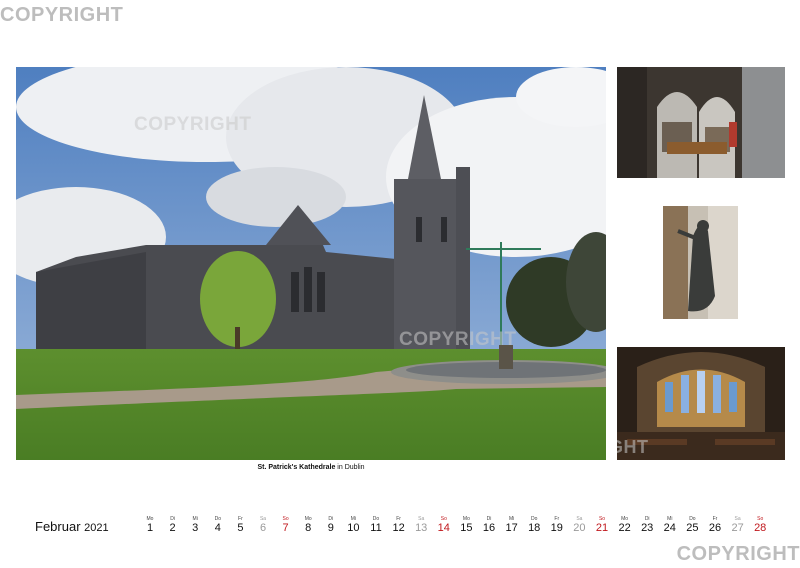  I want to click on calendar-day: Mo 15, so click(466, 525).